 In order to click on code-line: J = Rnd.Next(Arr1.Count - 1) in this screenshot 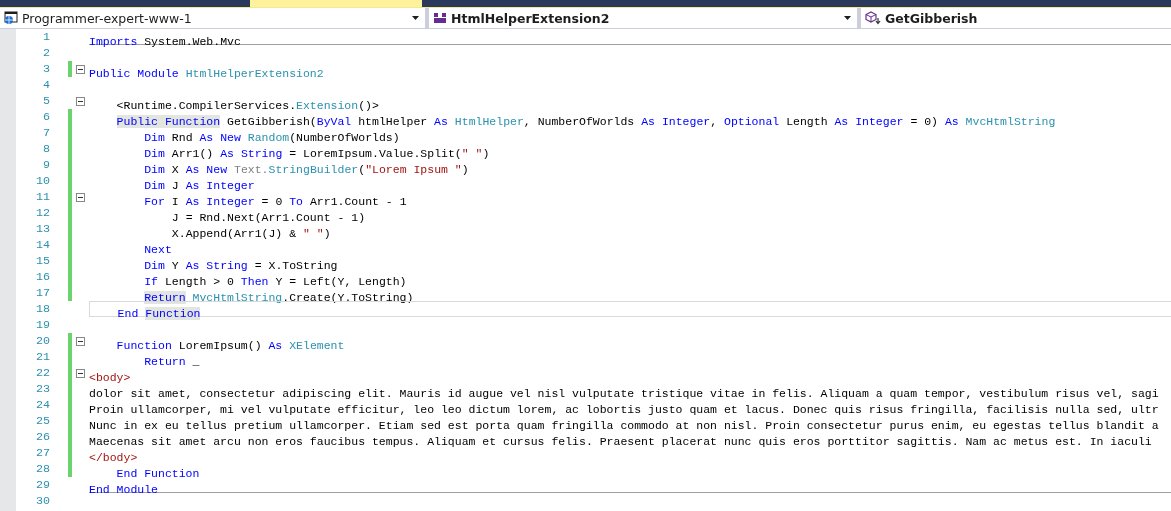, I will do `click(268, 217)`.